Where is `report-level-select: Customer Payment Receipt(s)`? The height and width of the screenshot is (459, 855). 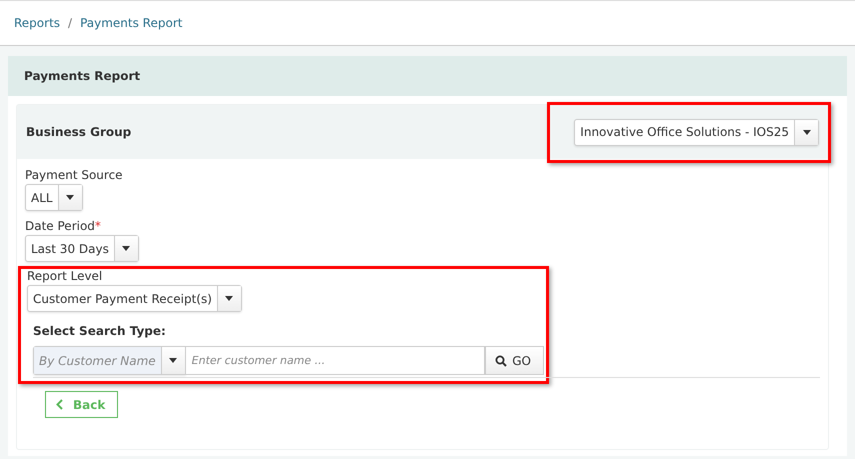
report-level-select: Customer Payment Receipt(s) is located at coordinates (134, 298).